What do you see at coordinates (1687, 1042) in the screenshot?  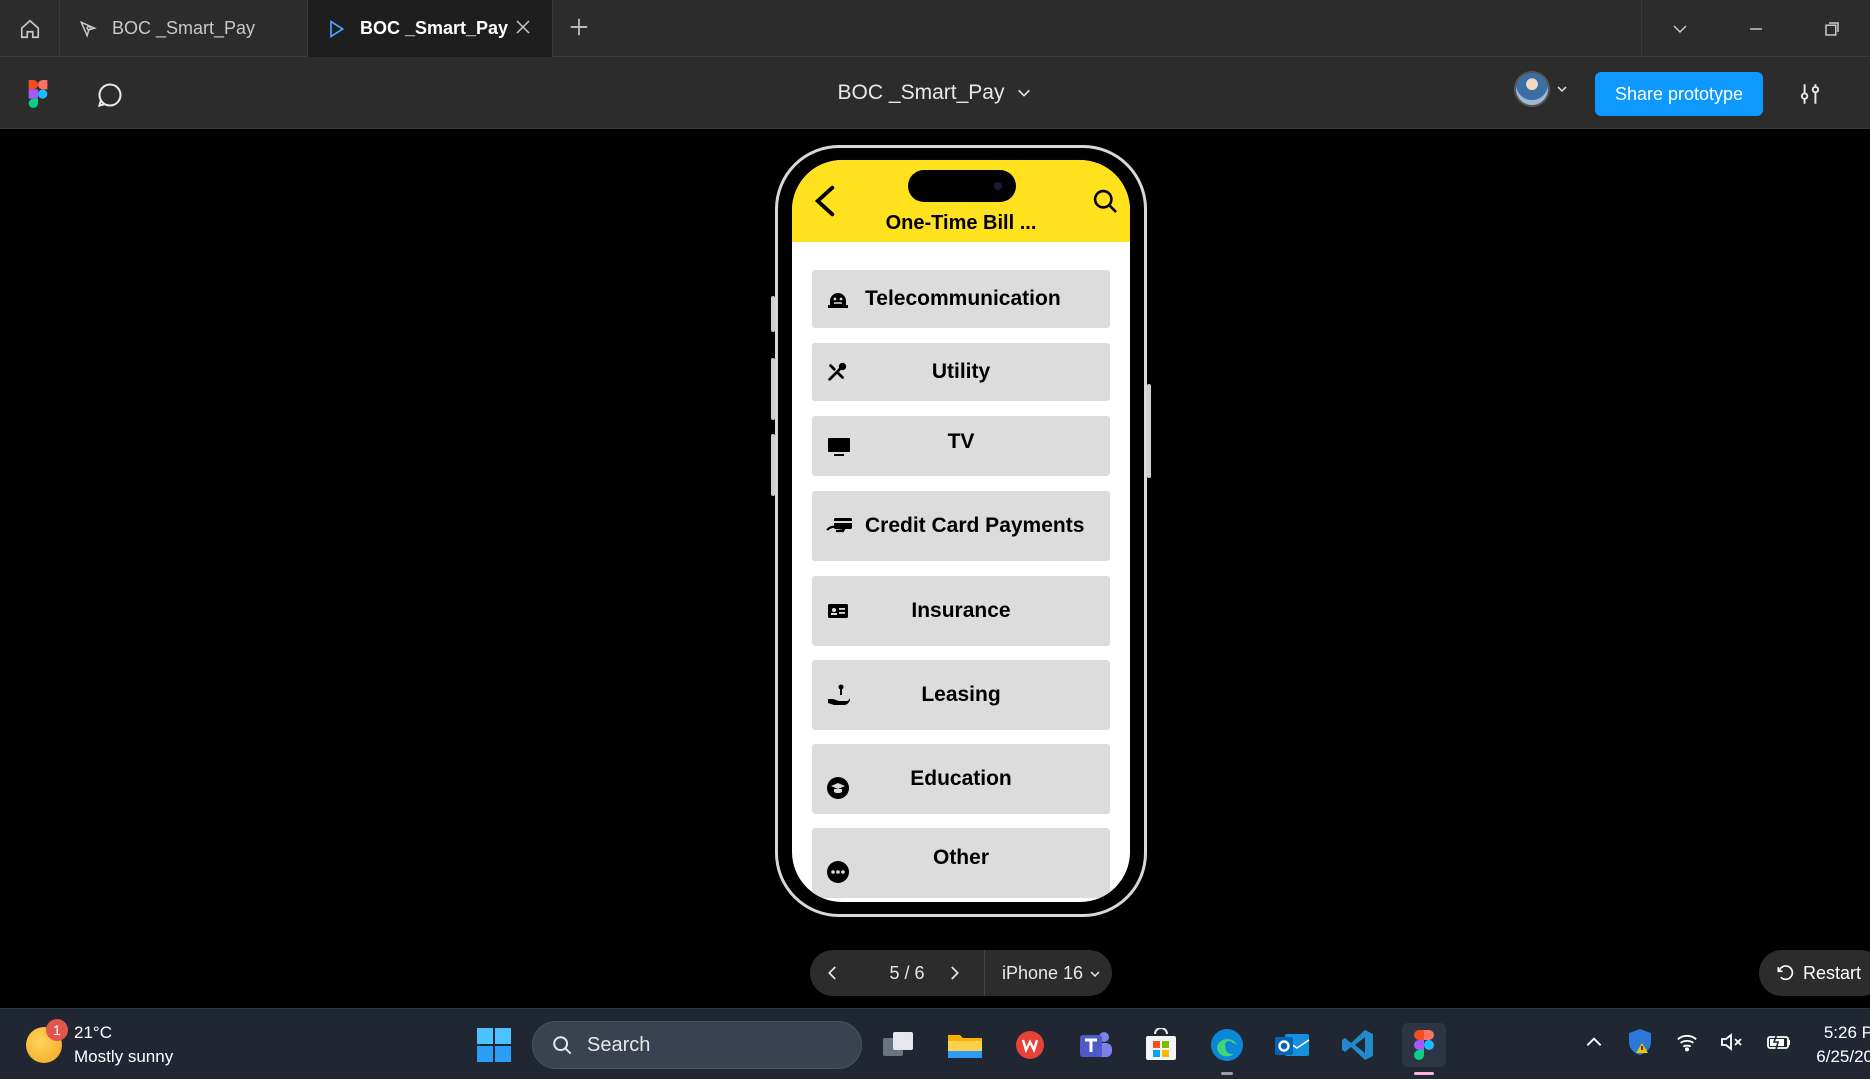 I see `wifi-icon` at bounding box center [1687, 1042].